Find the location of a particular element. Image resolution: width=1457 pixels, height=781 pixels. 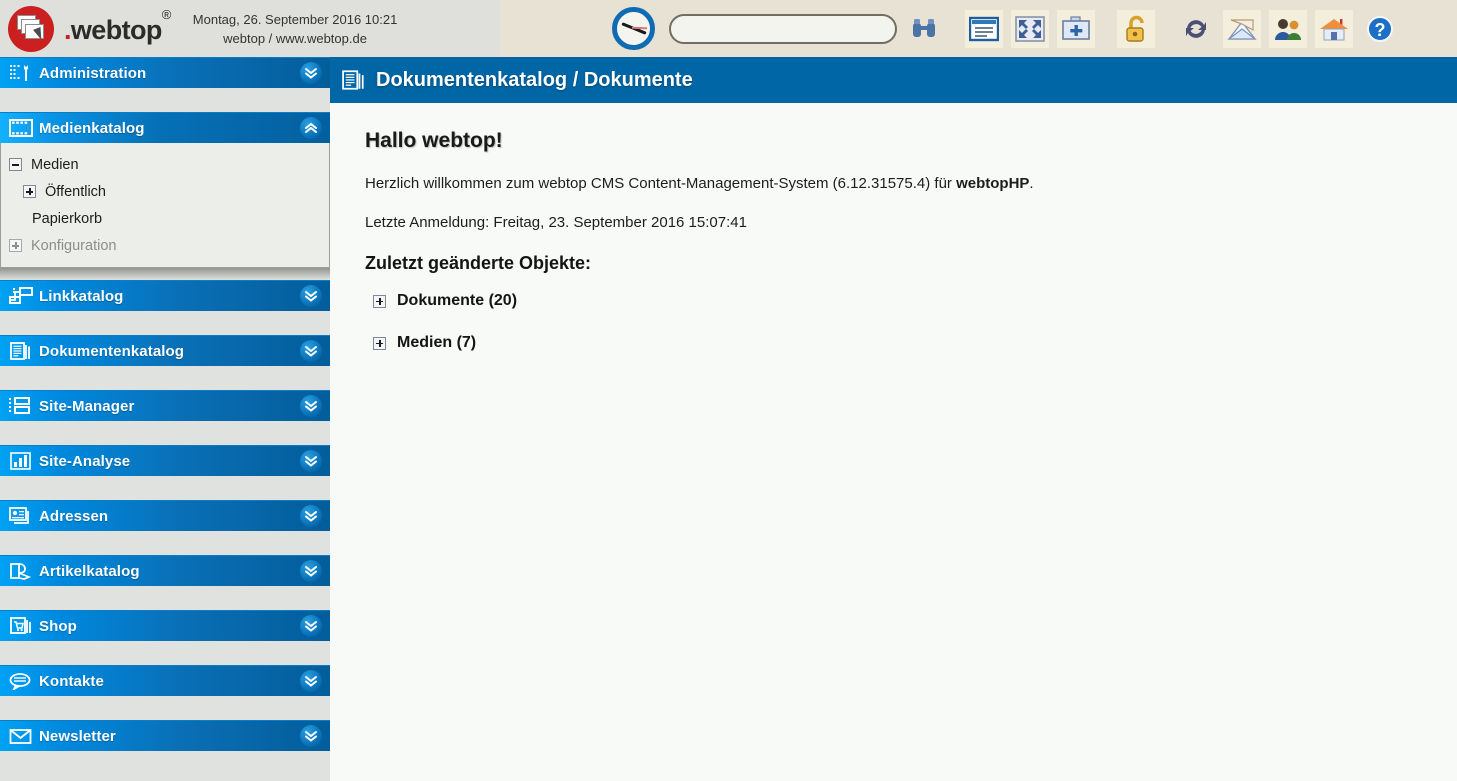

home-house-icon is located at coordinates (1334, 28).